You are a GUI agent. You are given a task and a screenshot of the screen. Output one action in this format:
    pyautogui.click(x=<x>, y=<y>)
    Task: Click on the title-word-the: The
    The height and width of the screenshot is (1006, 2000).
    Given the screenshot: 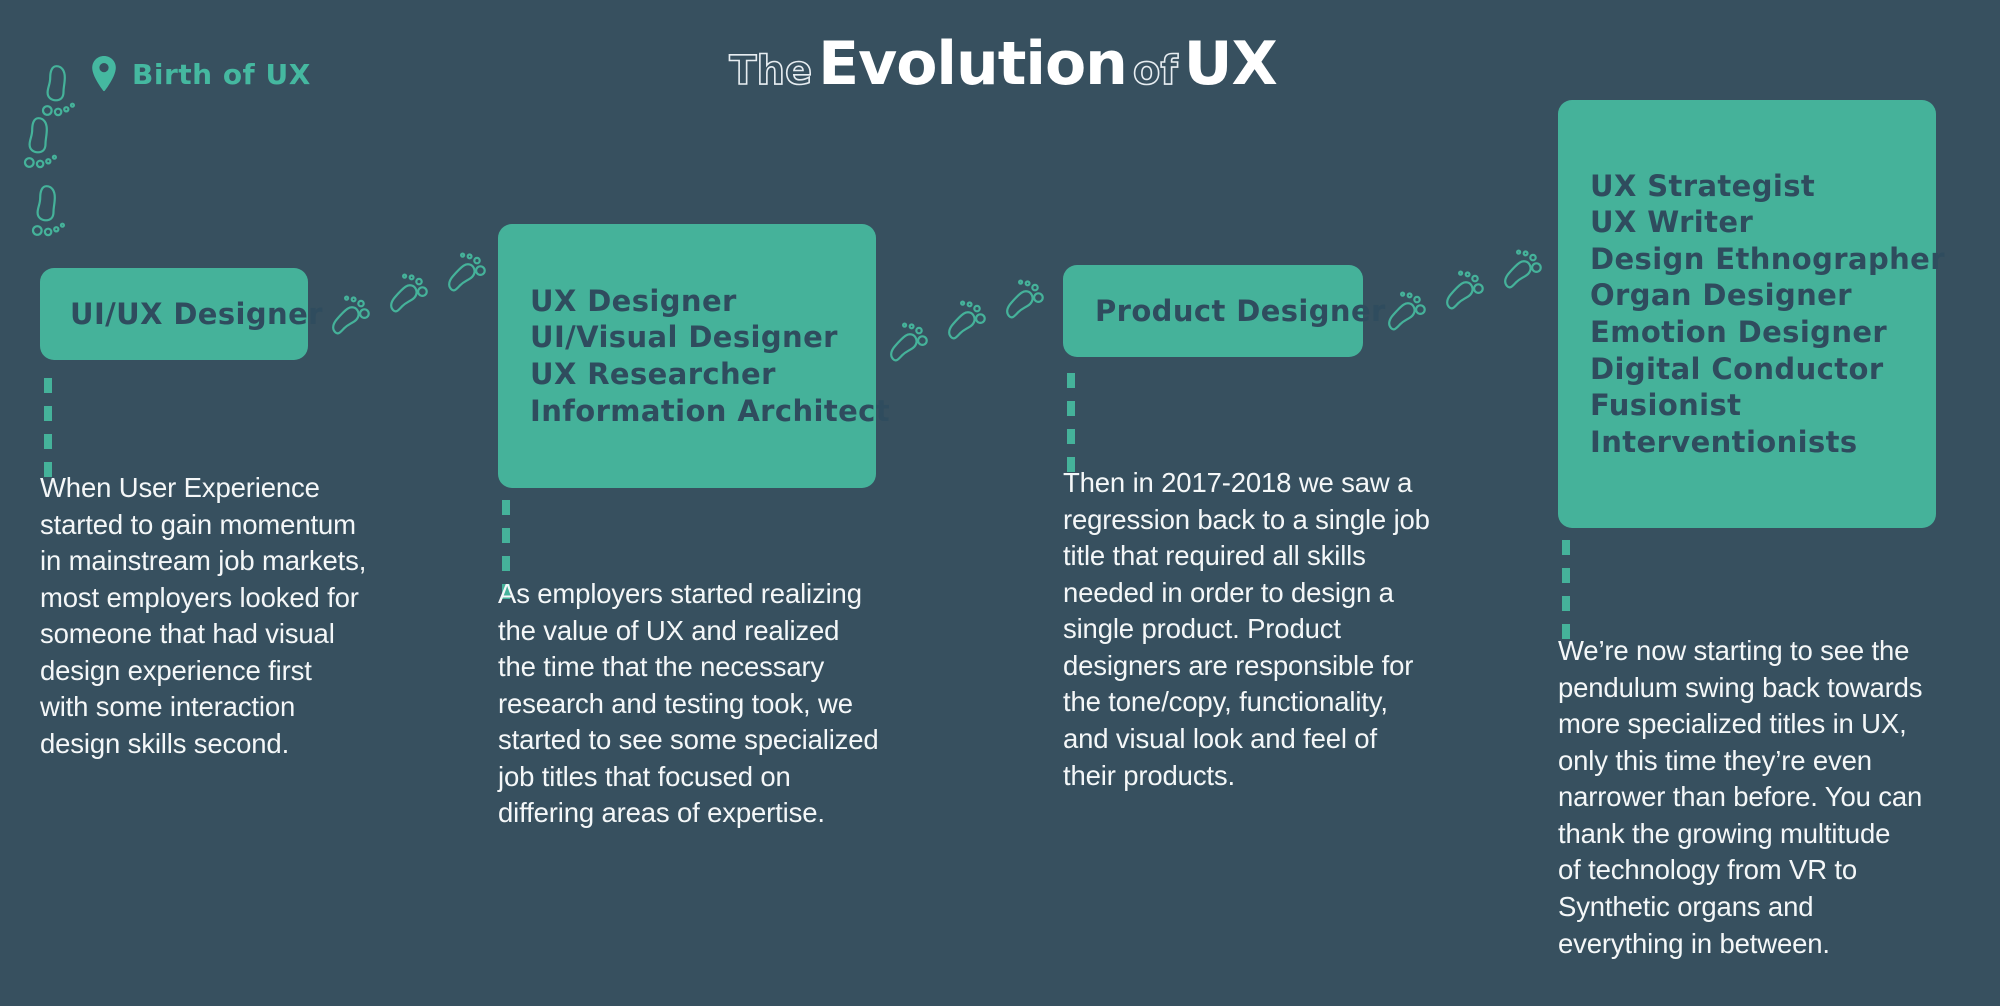 What is the action you would take?
    pyautogui.click(x=770, y=71)
    